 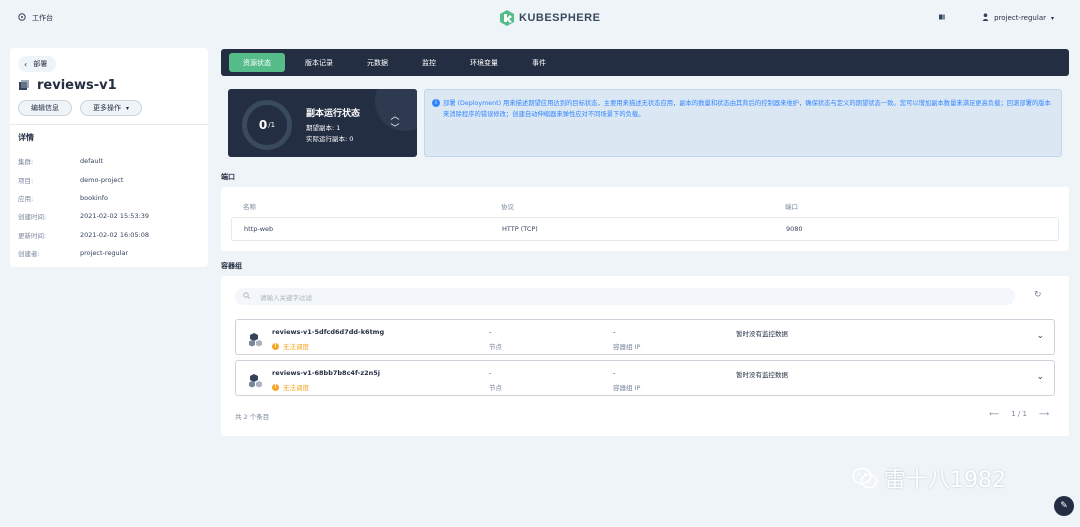 I want to click on detail-key: 创建者:, so click(x=29, y=254).